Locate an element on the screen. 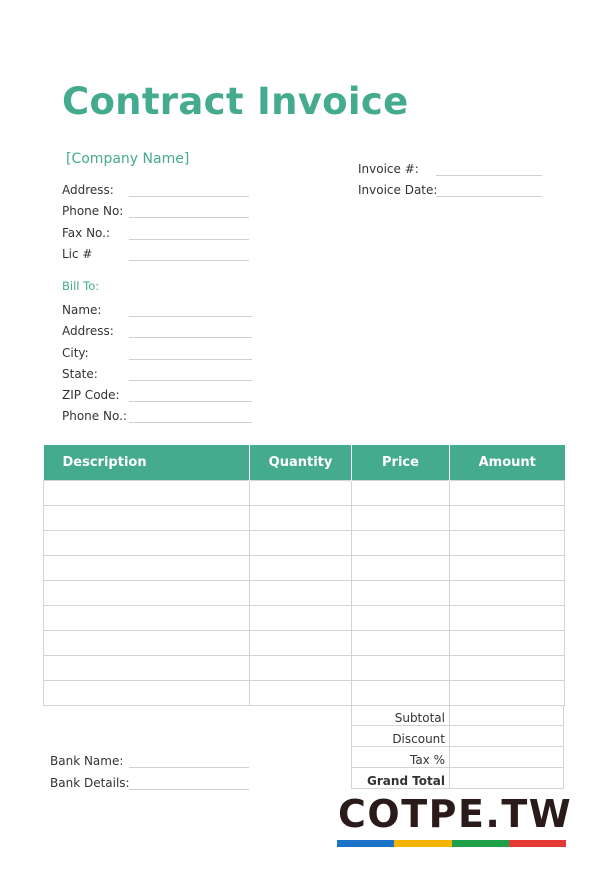  bank-name-field is located at coordinates (189, 767).